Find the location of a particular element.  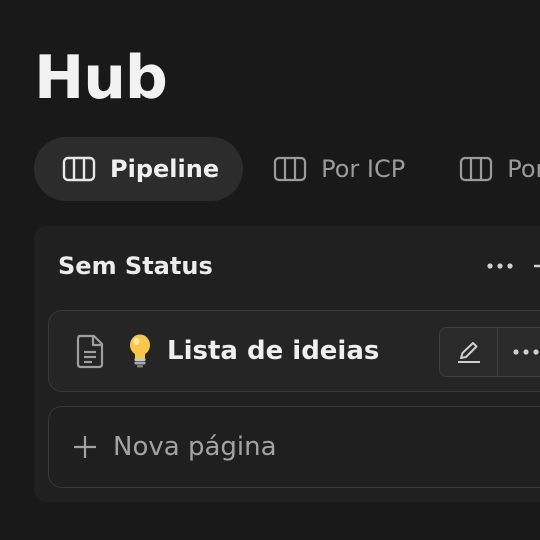

document-icon is located at coordinates (90, 351).